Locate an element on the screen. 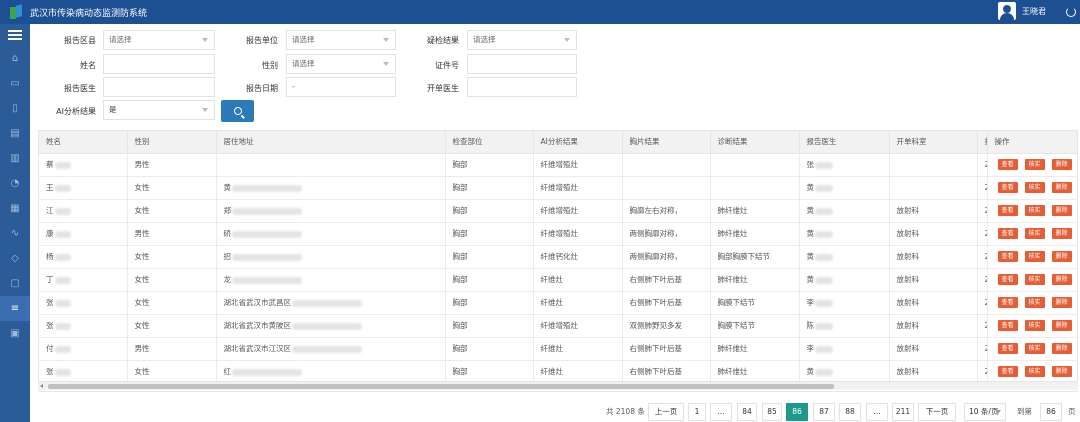 This screenshot has height=422, width=1080. page-button: 86 is located at coordinates (797, 412).